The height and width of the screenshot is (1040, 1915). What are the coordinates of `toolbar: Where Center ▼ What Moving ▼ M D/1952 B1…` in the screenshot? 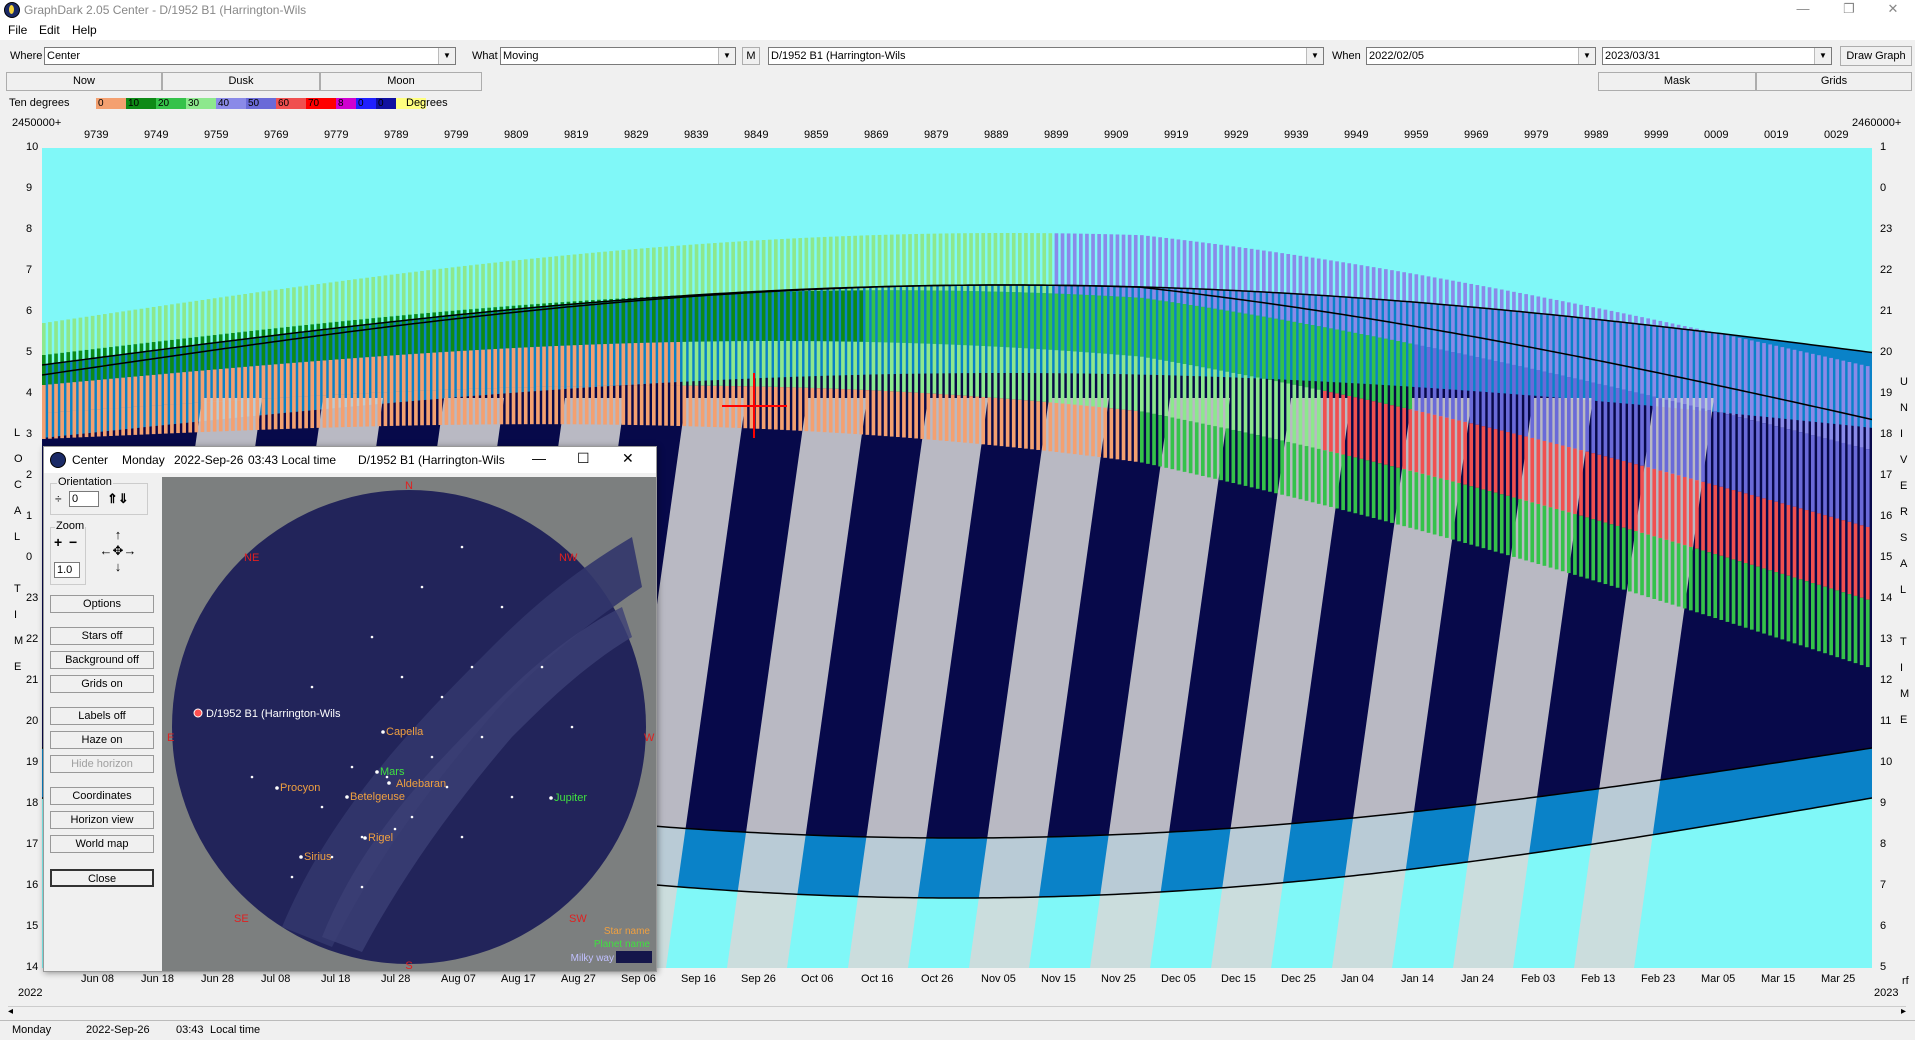 It's located at (957, 56).